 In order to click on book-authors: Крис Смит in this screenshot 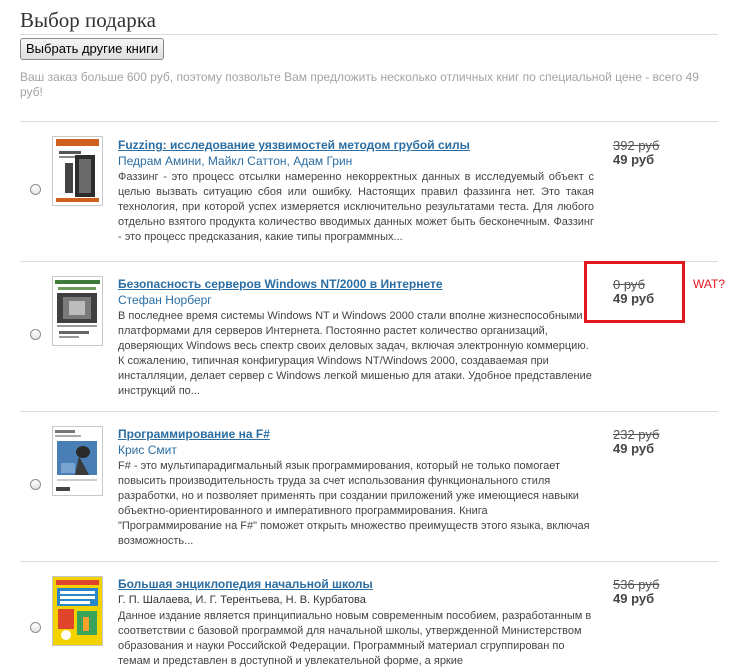, I will do `click(147, 450)`.